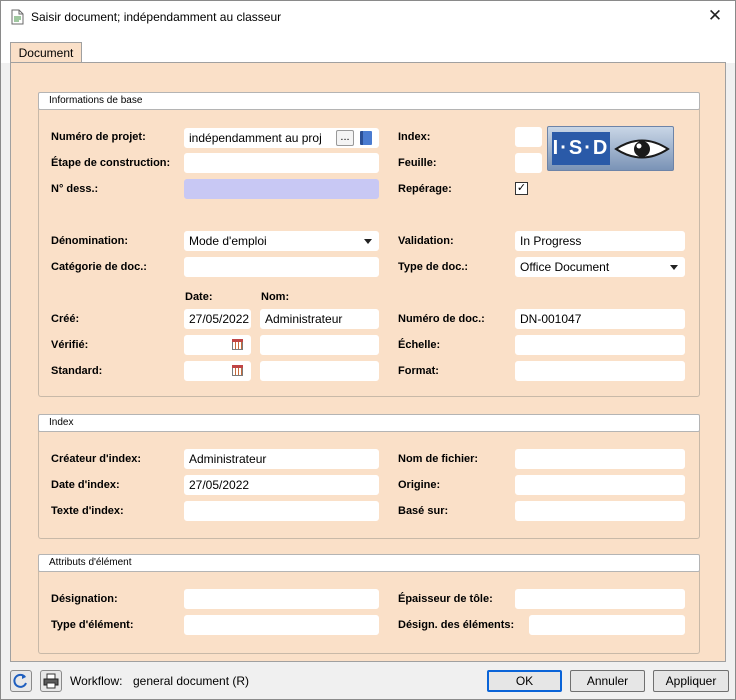 The image size is (736, 700). What do you see at coordinates (600, 459) in the screenshot?
I see `filename-field` at bounding box center [600, 459].